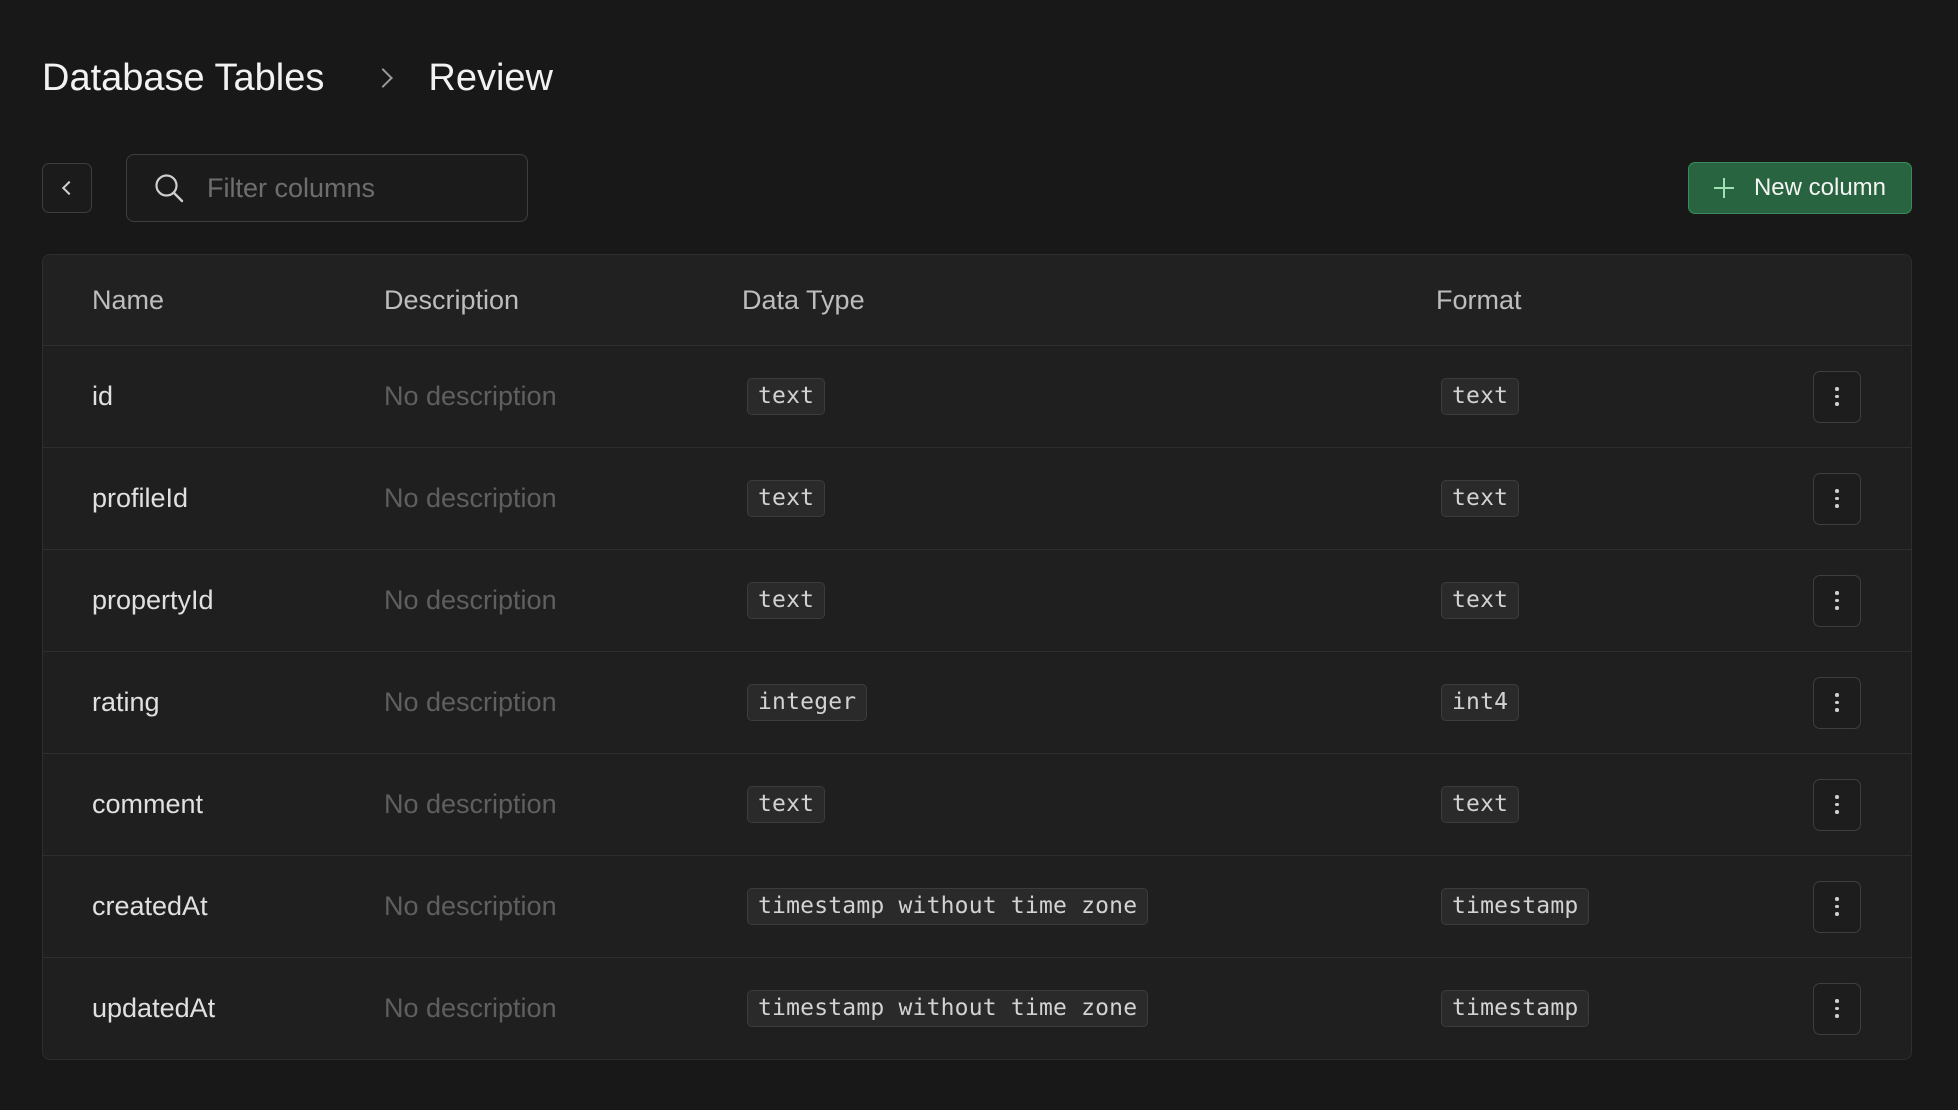 The width and height of the screenshot is (1958, 1110). I want to click on new-column-button: New column, so click(1800, 188).